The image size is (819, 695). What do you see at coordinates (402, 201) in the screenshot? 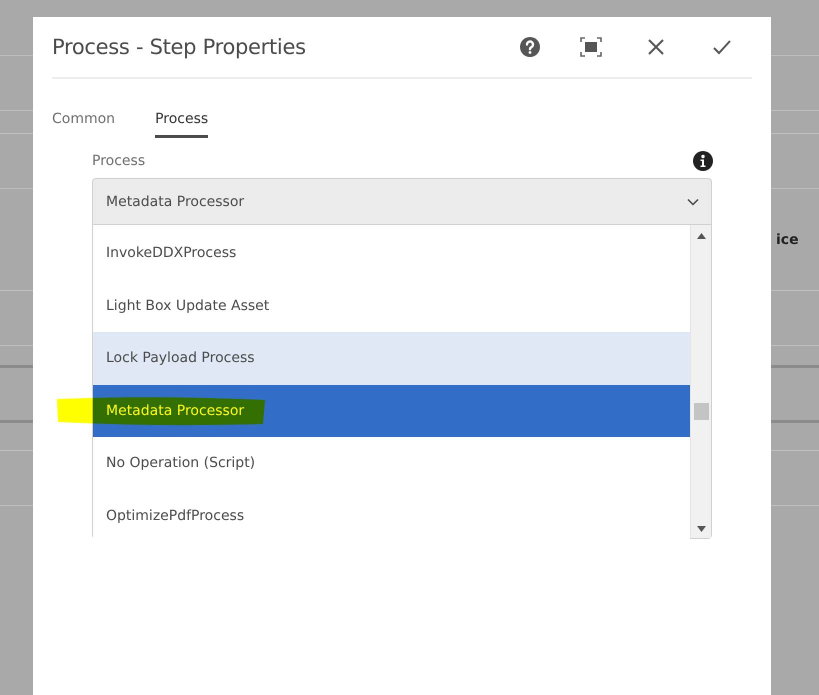
I see `process-dropdown: Metadata Processor` at bounding box center [402, 201].